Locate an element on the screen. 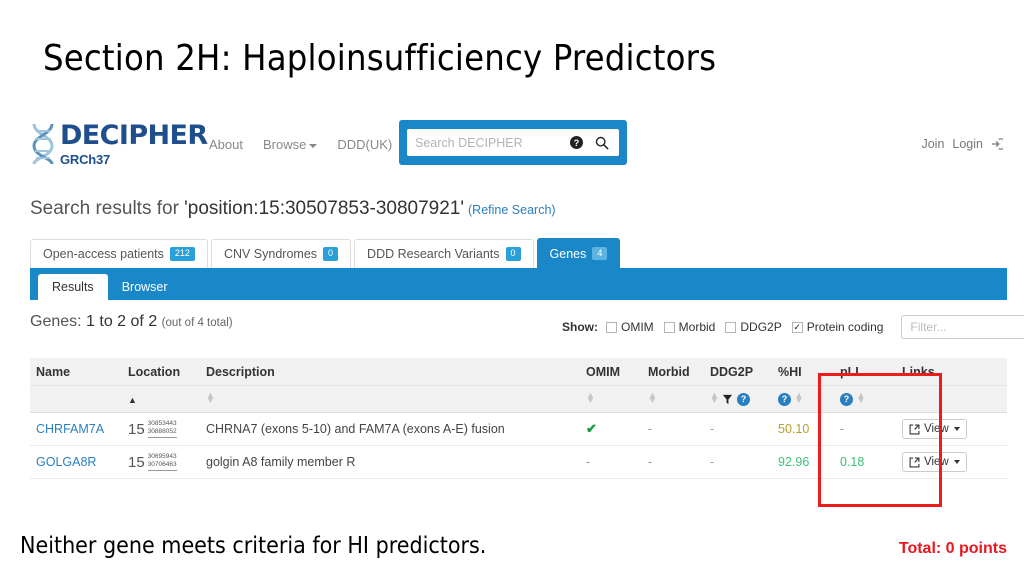  checkbox-label: DDG2P is located at coordinates (761, 327).